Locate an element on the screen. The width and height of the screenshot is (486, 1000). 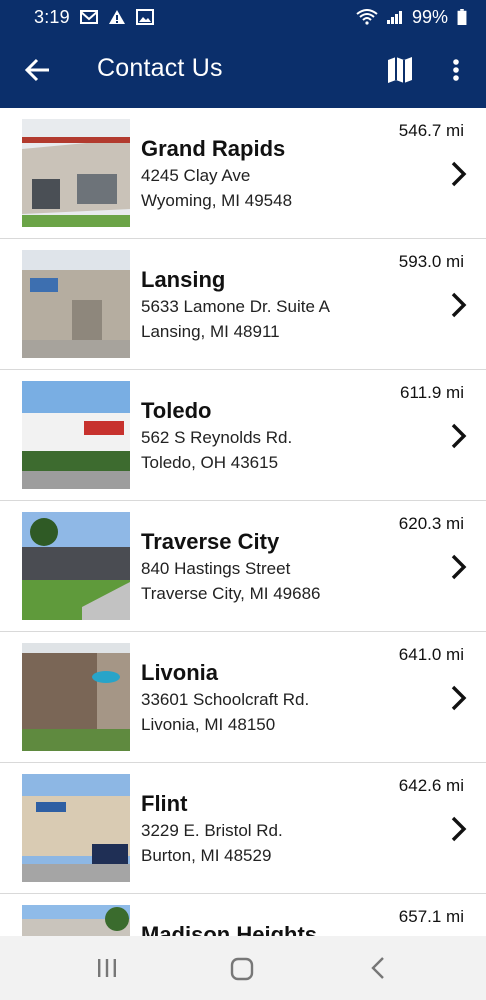
status-time: 3:19 is located at coordinates (52, 16).